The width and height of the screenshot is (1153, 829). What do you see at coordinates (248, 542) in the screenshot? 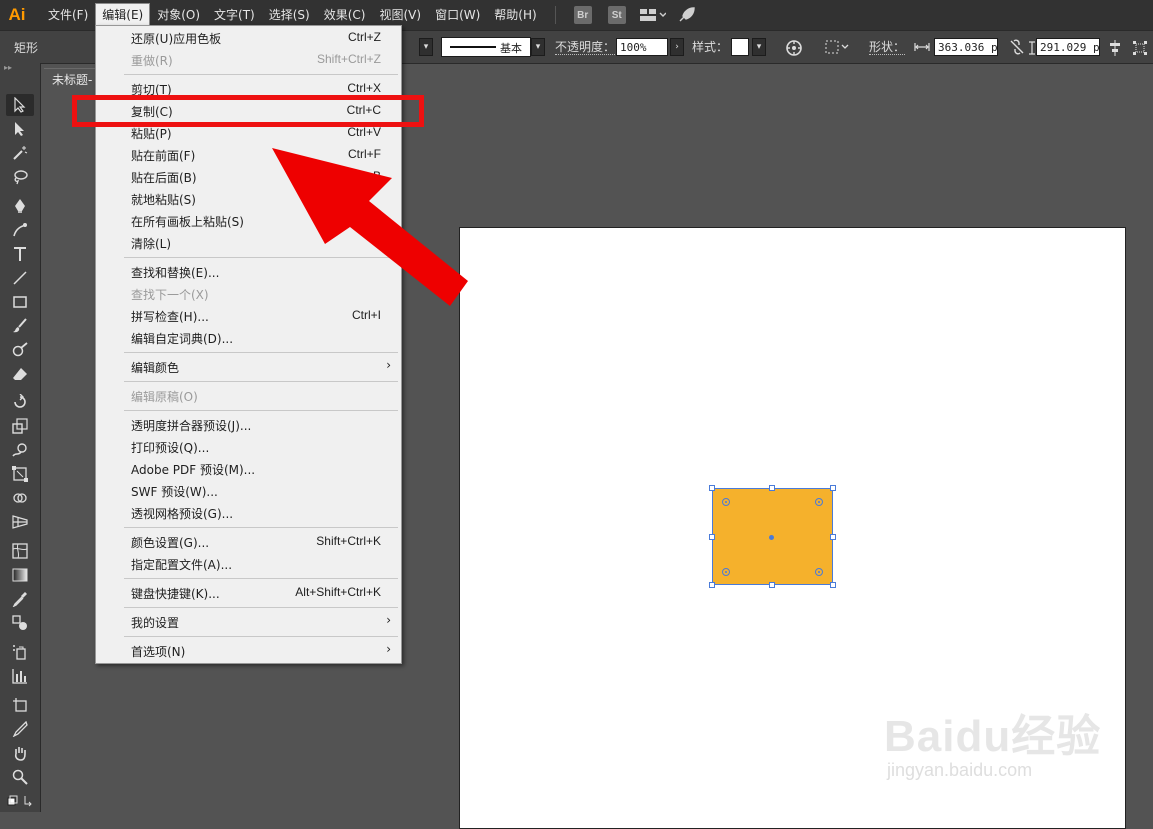
I see `menu-item: 颜色设置(G)... Shift+Ctrl+K` at bounding box center [248, 542].